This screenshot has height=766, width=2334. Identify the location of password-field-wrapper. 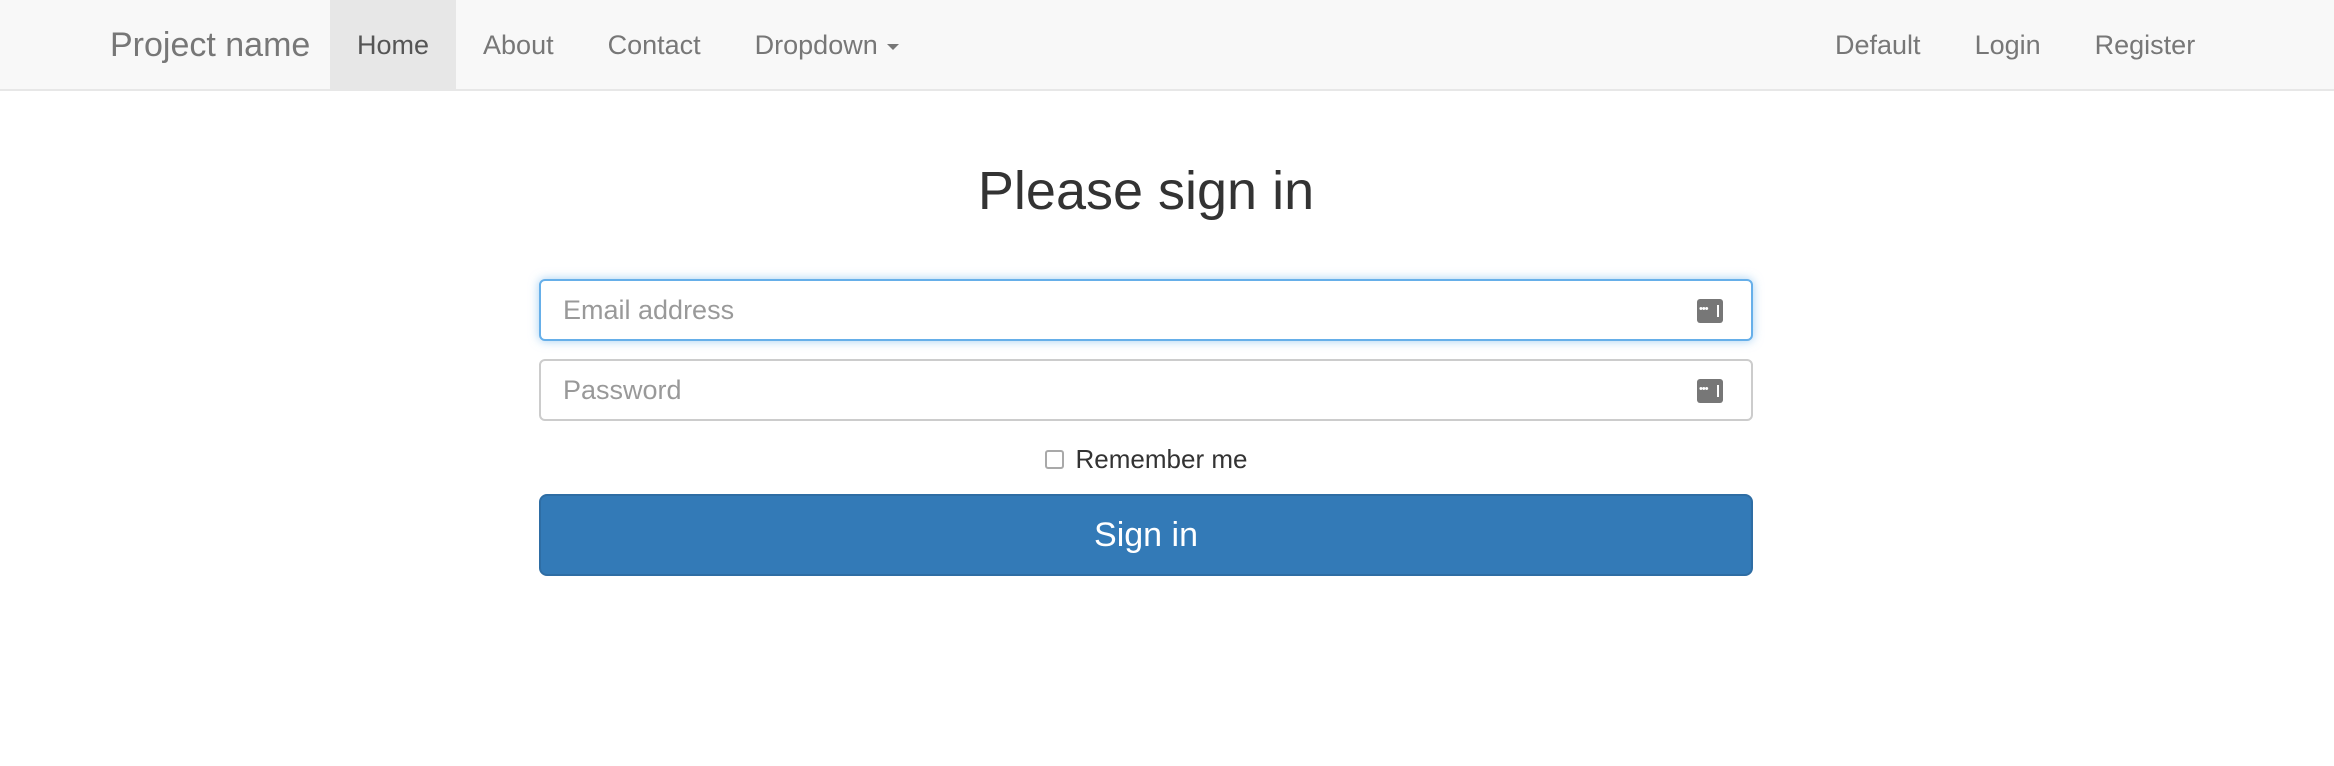
(1146, 390).